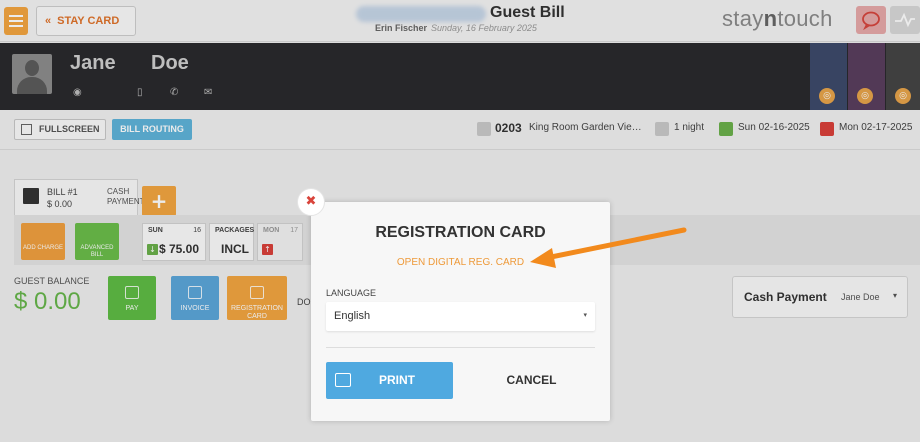  Describe the element at coordinates (608, 247) in the screenshot. I see `annotation-arrow-icon` at that location.